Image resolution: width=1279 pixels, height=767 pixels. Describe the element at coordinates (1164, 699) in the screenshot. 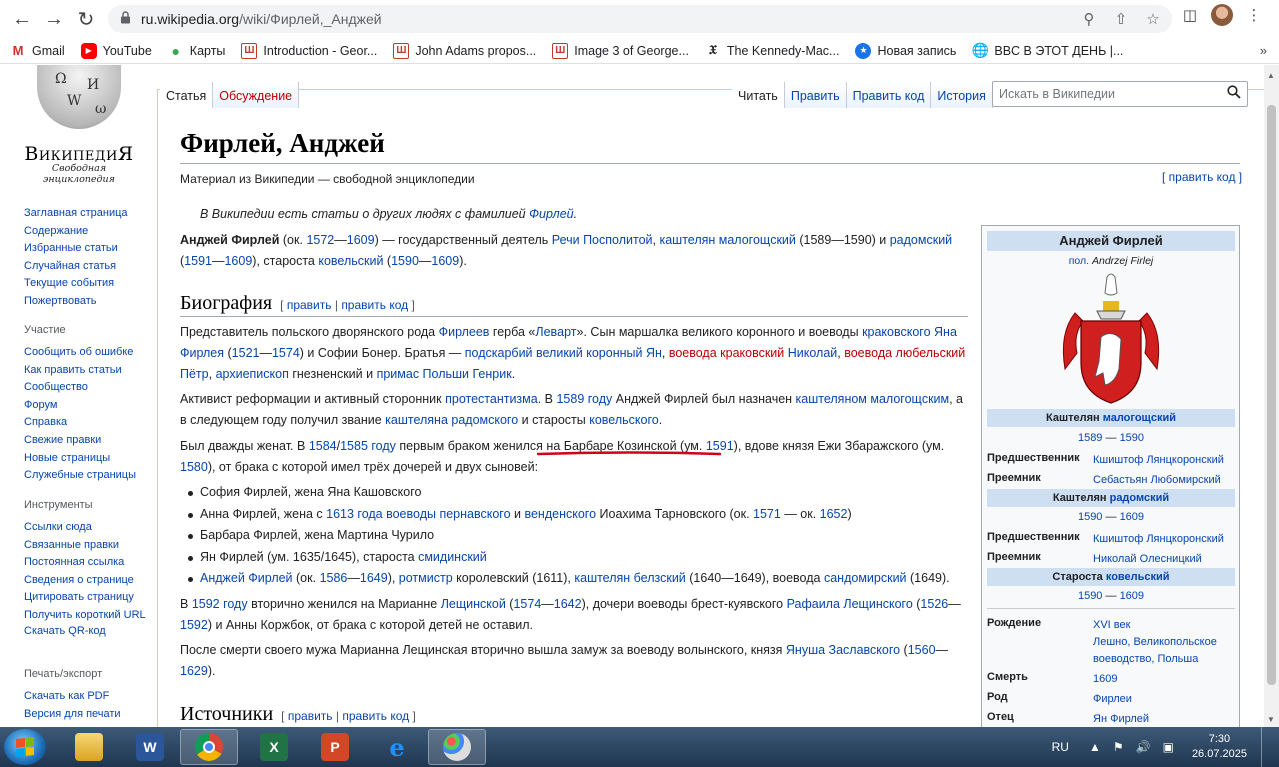

I see `link: Фирлеи` at that location.